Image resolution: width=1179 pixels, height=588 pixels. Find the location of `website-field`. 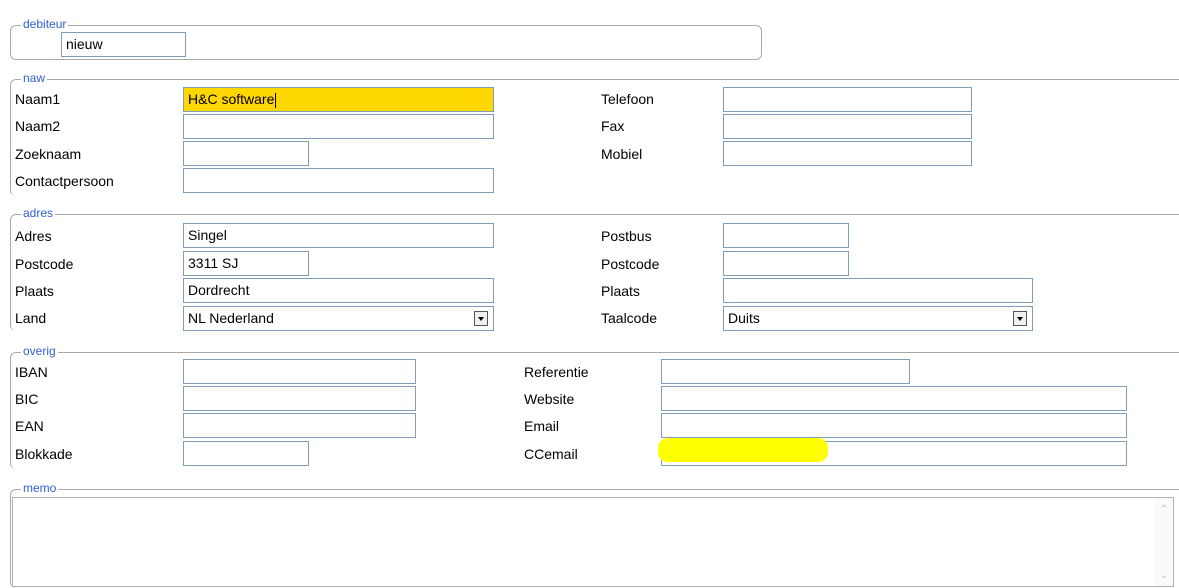

website-field is located at coordinates (894, 398).